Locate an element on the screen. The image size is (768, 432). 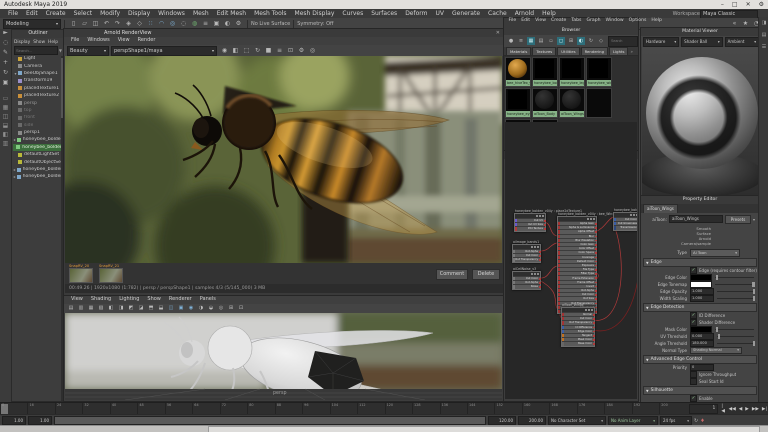
channel-box-tab-icon: ☰ is located at coordinates (763, 47).